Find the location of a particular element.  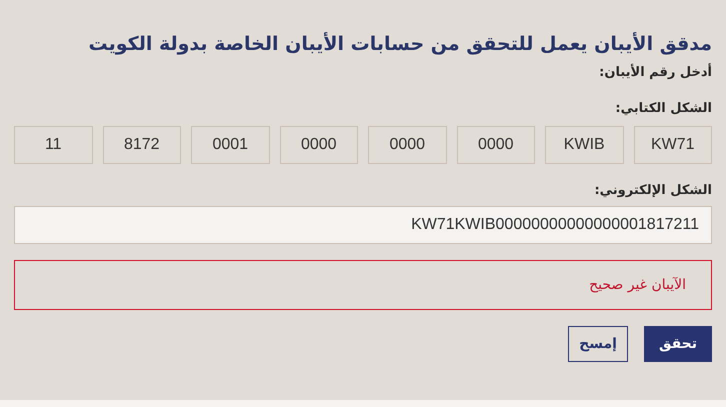

electronic-form-label: الشكل الإلكتروني: is located at coordinates (652, 191).